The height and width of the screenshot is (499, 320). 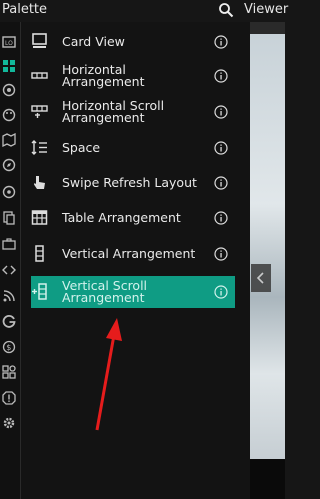 What do you see at coordinates (25, 9) in the screenshot?
I see `palette-title: Palette` at bounding box center [25, 9].